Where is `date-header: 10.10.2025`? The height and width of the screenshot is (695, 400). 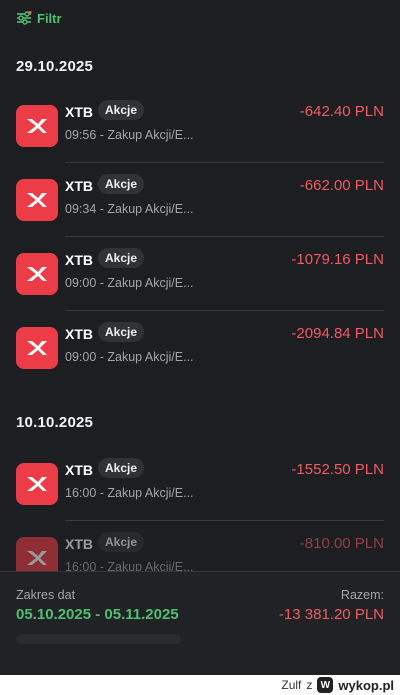 date-header: 10.10.2025 is located at coordinates (55, 422).